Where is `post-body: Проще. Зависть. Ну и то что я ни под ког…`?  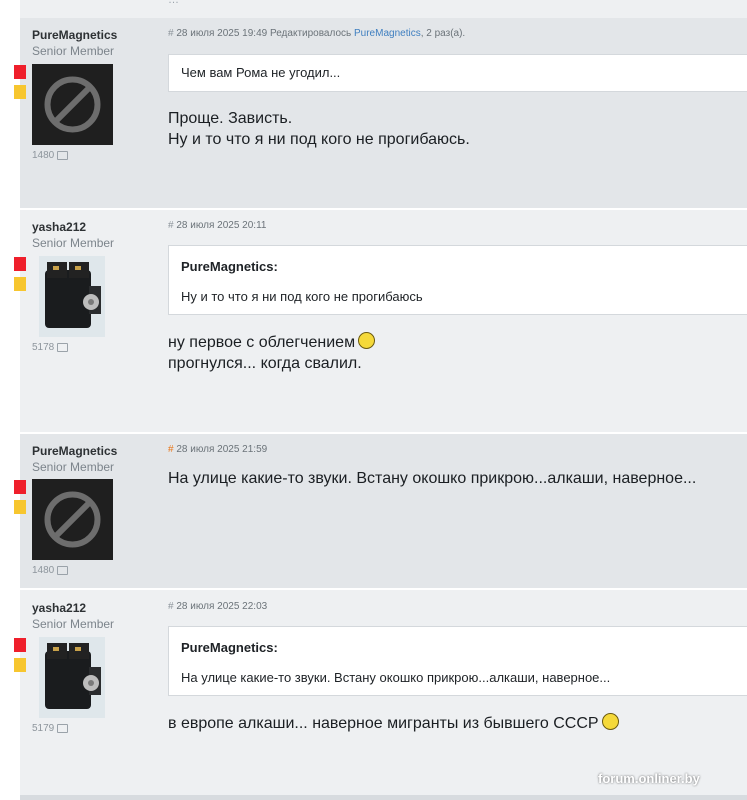
post-body: Проще. Зависть. Ну и то что я ни под ког… is located at coordinates (319, 129).